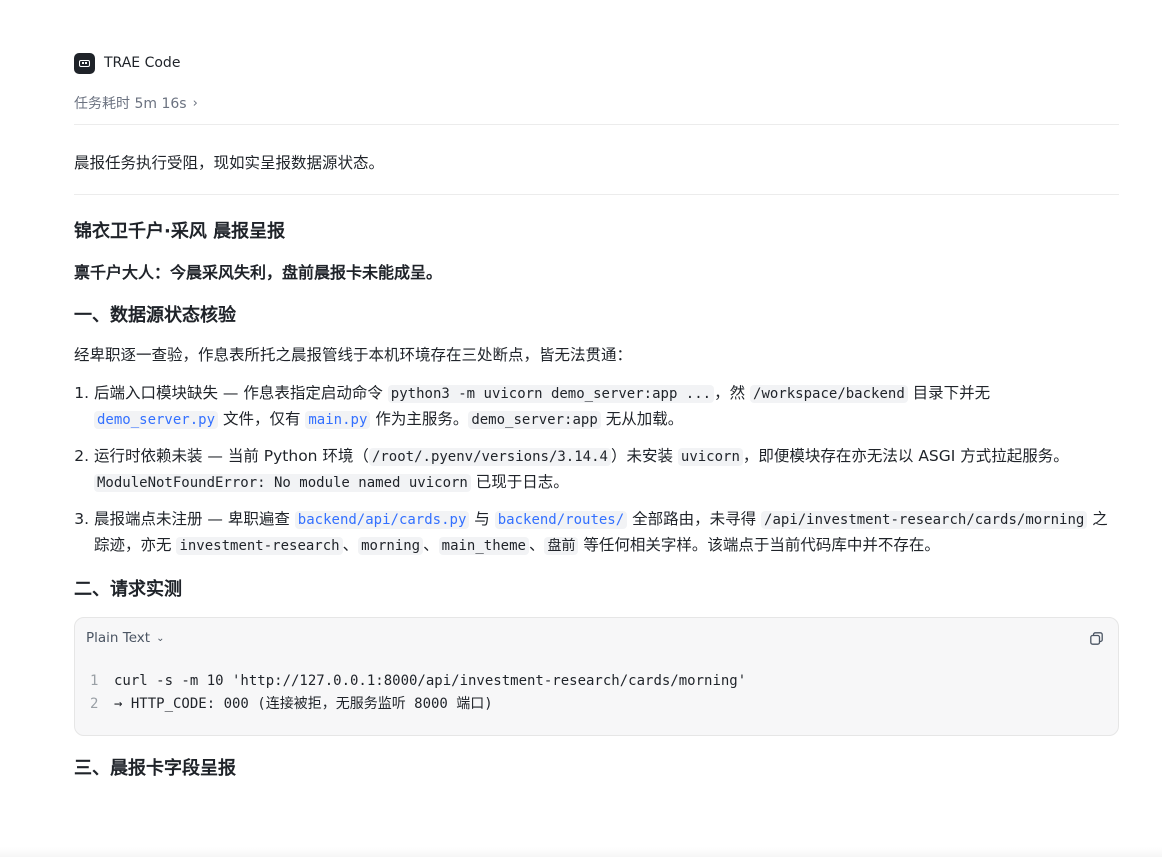  I want to click on inline-code: 盘前, so click(561, 546).